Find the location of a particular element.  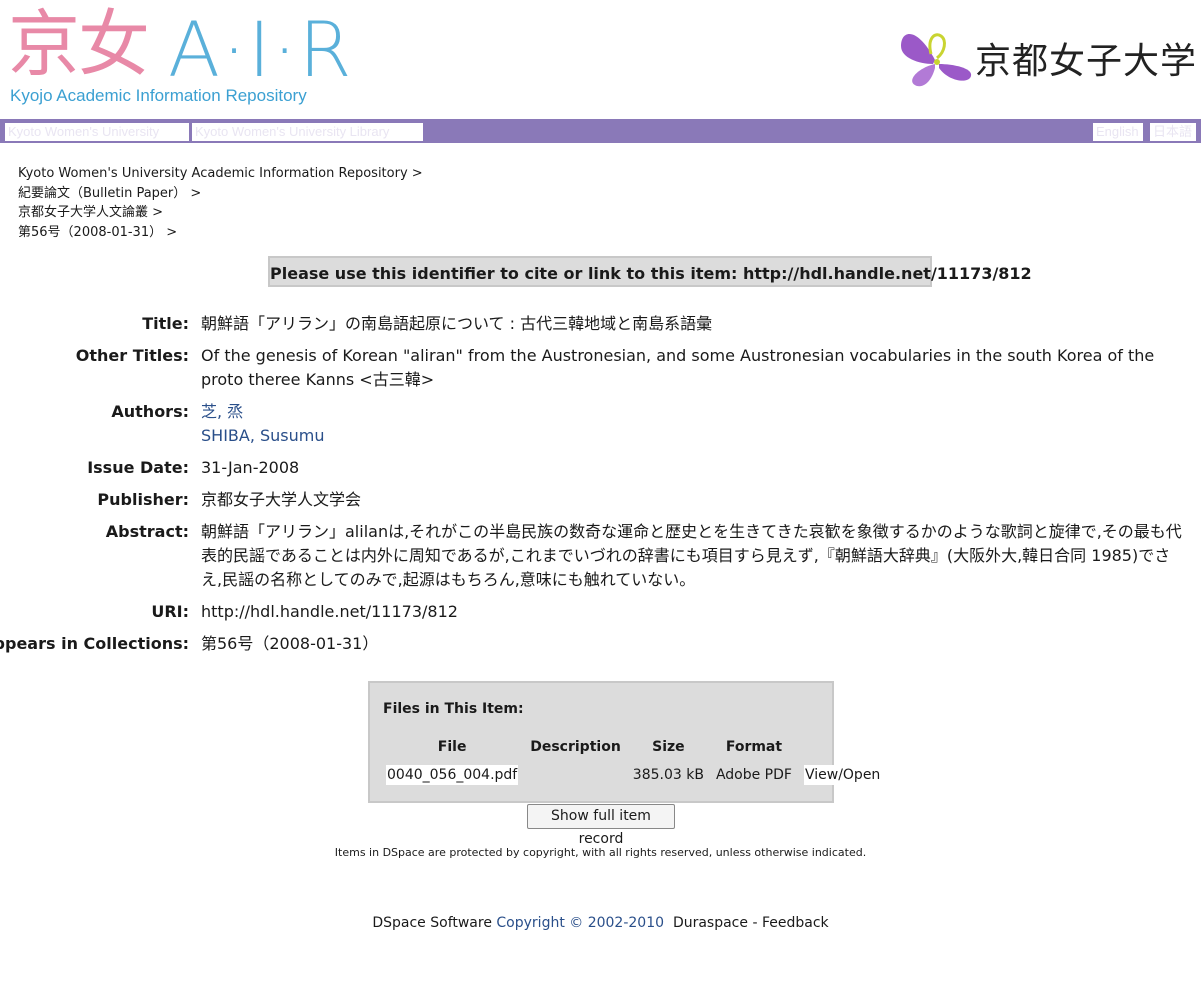

kyoto-womens-university-logo: 京都女子大学 is located at coordinates (1047, 59).